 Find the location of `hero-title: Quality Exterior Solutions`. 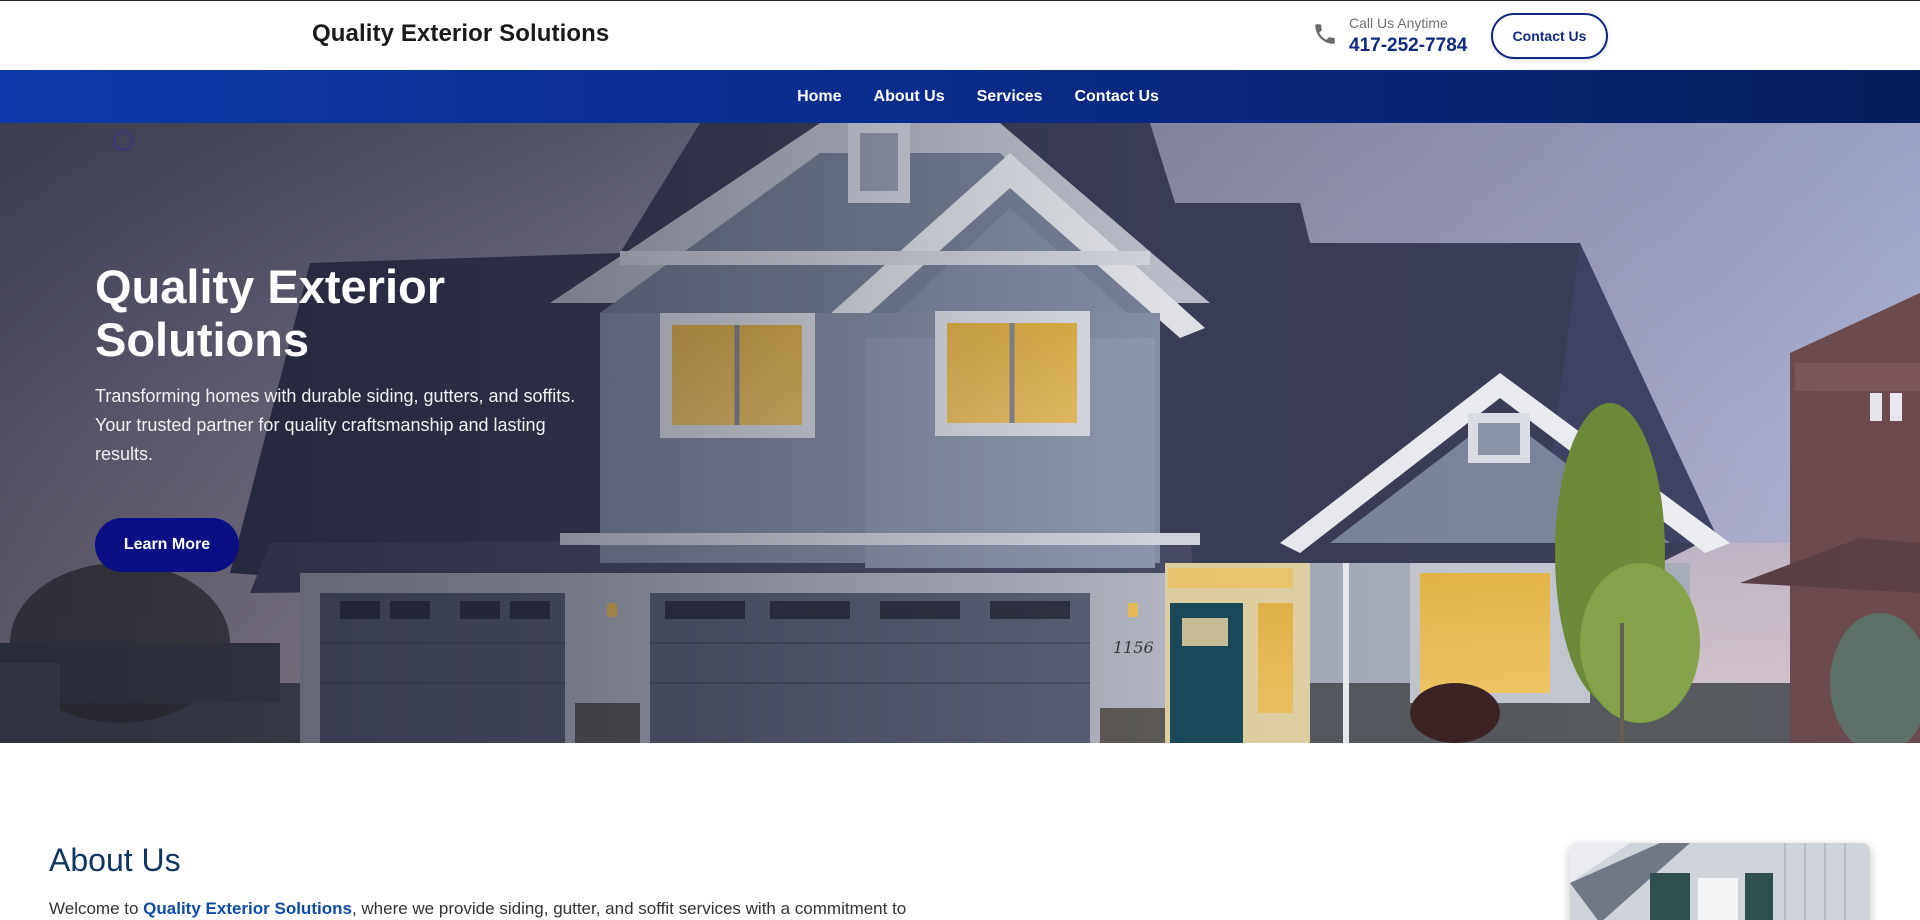

hero-title: Quality Exterior Solutions is located at coordinates (270, 313).